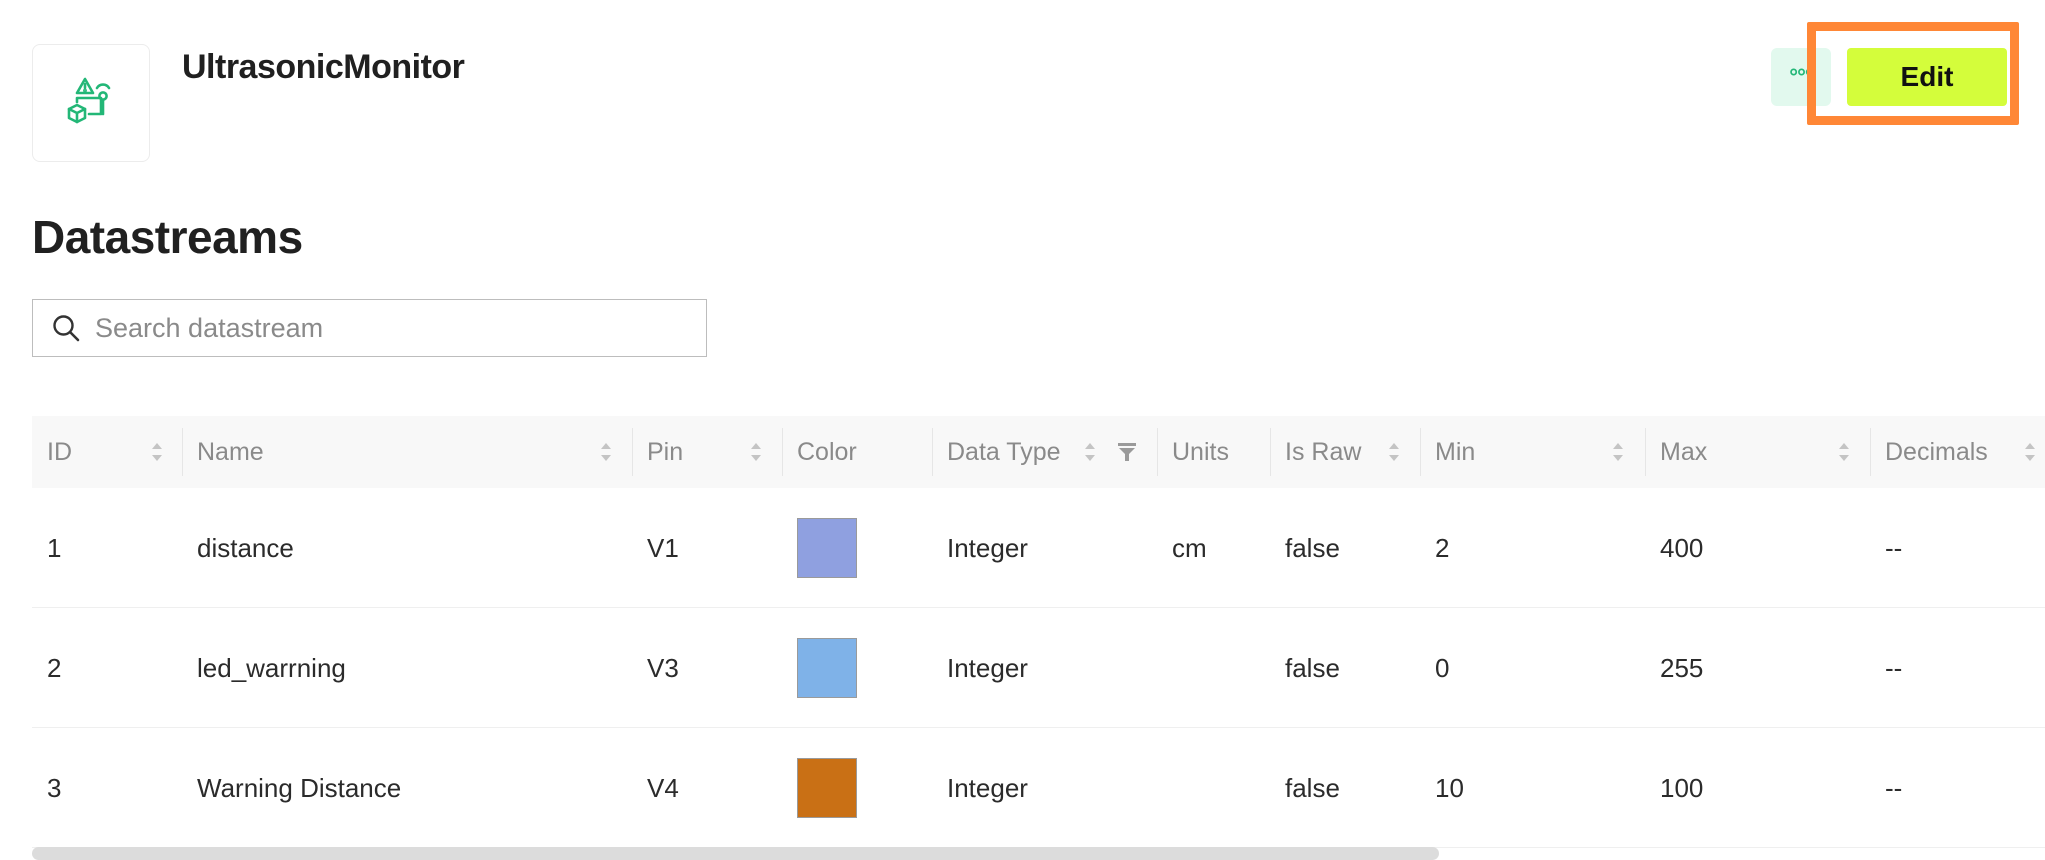  Describe the element at coordinates (1127, 452) in the screenshot. I see `filter-icon` at that location.